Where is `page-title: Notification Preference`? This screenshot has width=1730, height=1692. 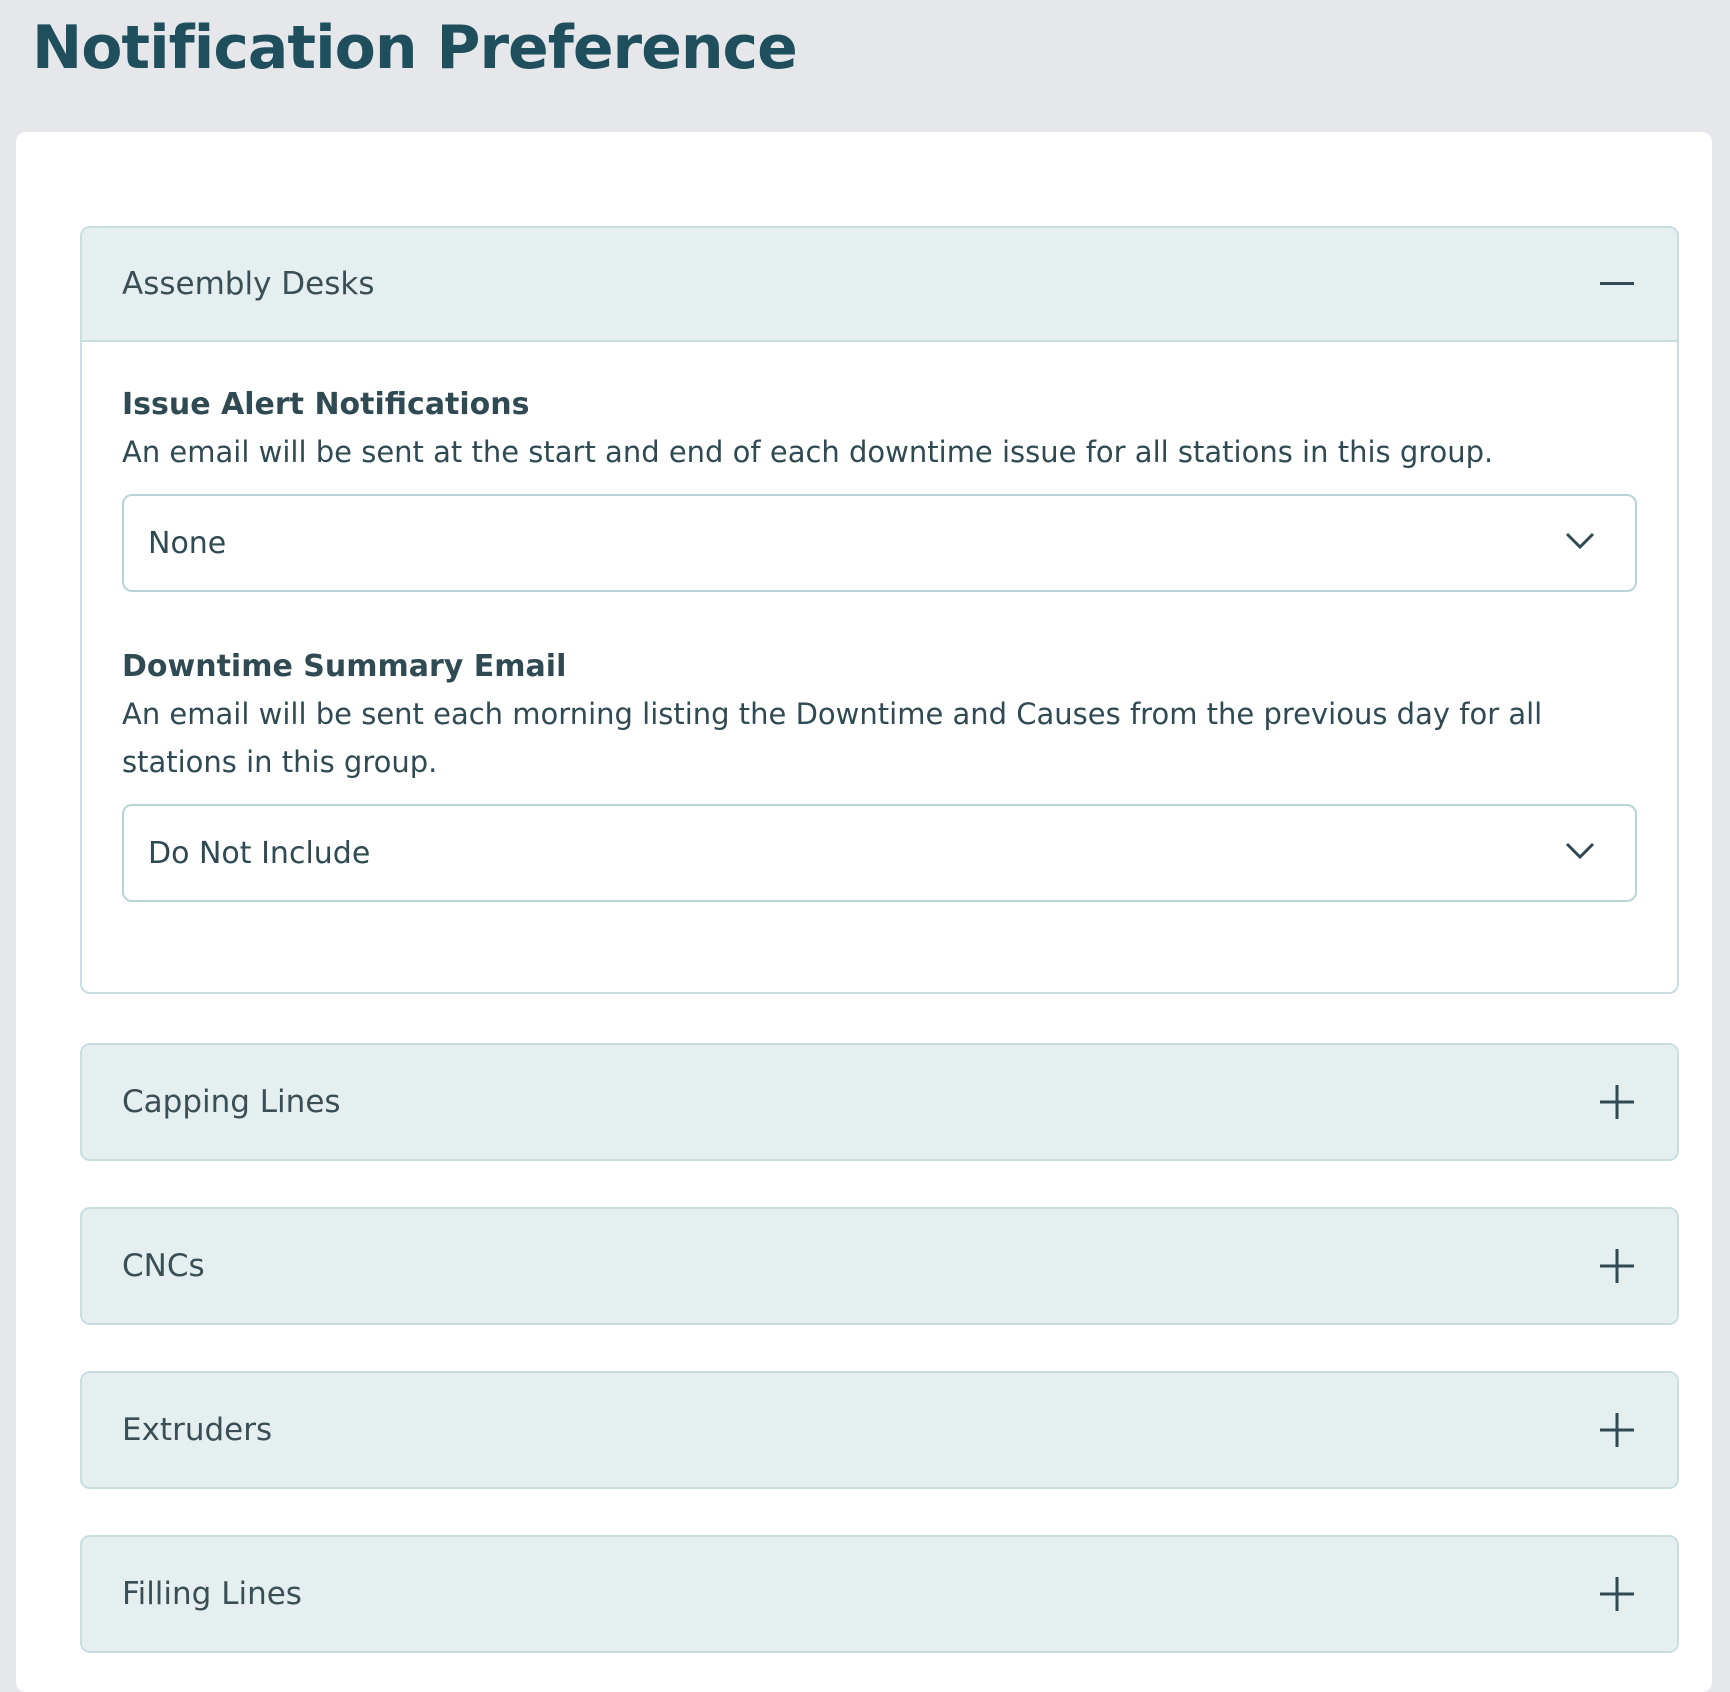
page-title: Notification Preference is located at coordinates (415, 48).